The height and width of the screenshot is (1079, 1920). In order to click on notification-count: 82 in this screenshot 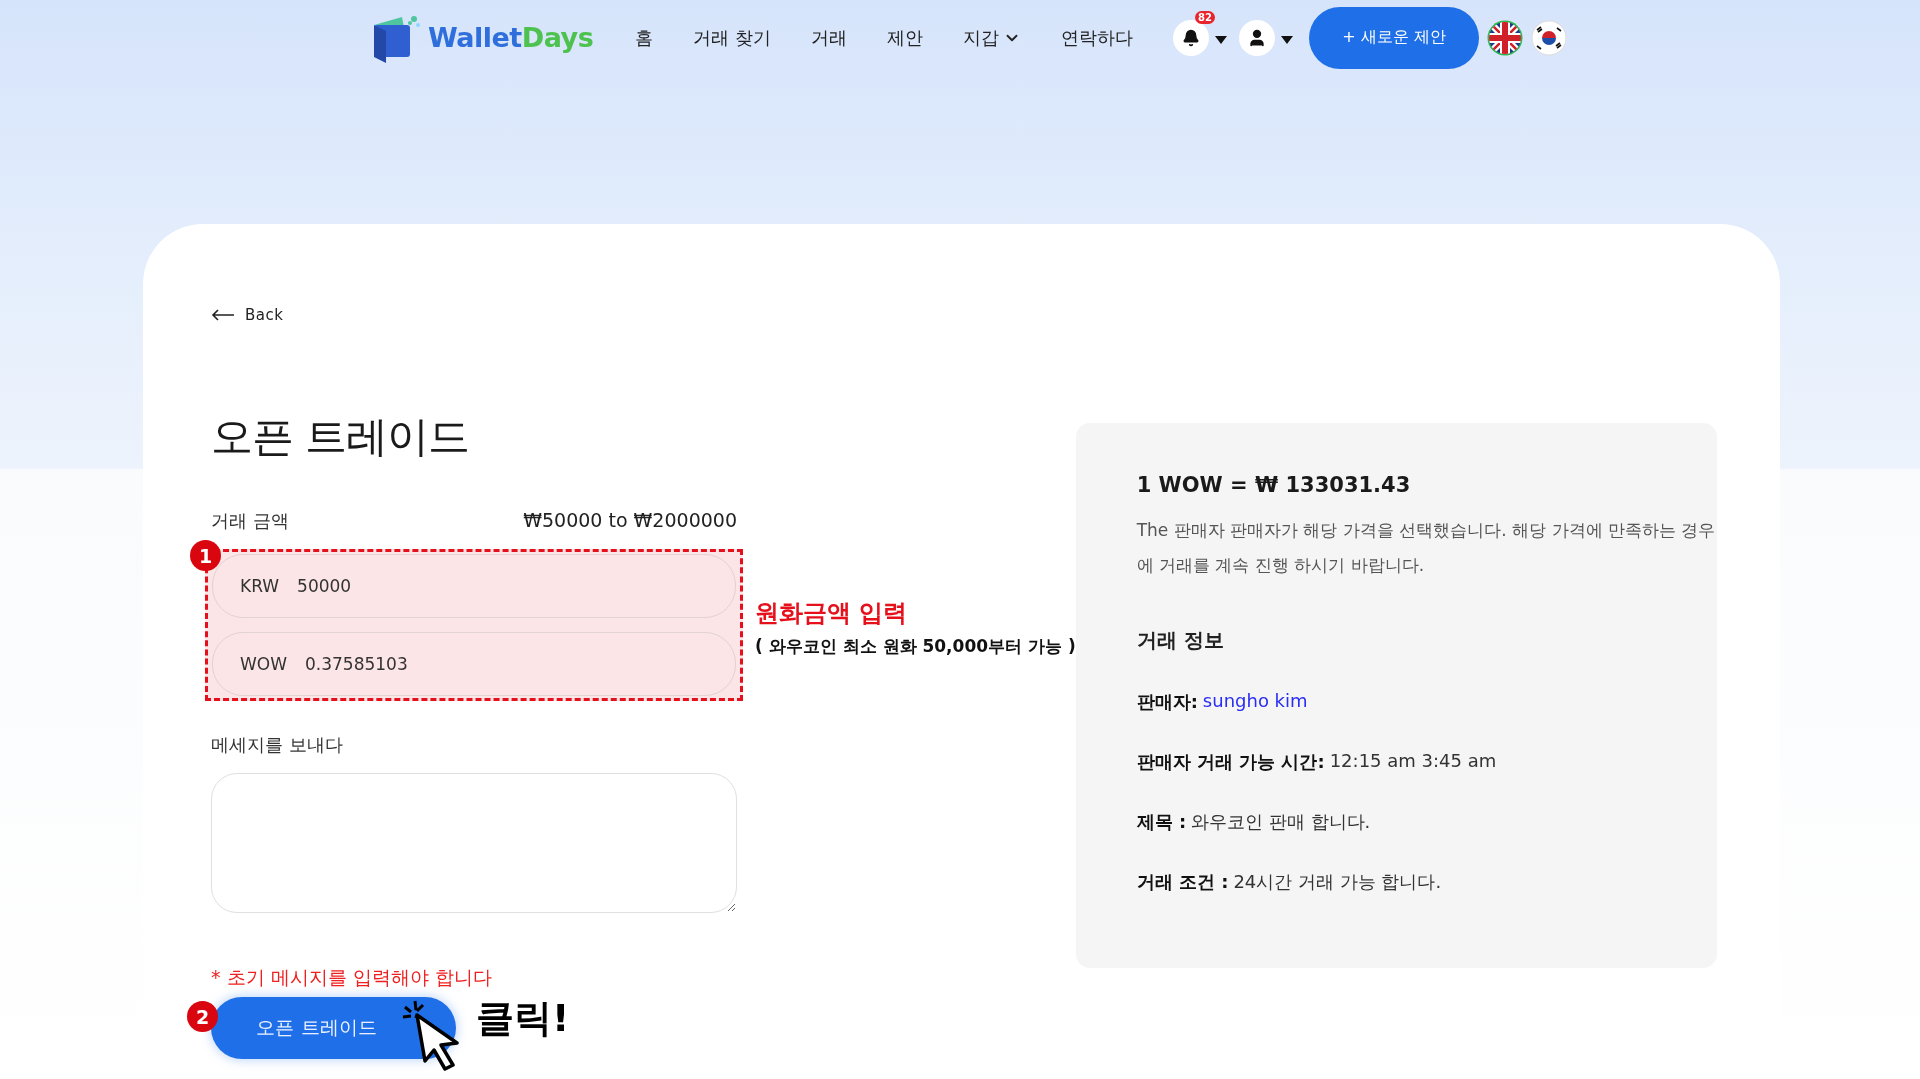, I will do `click(1205, 17)`.